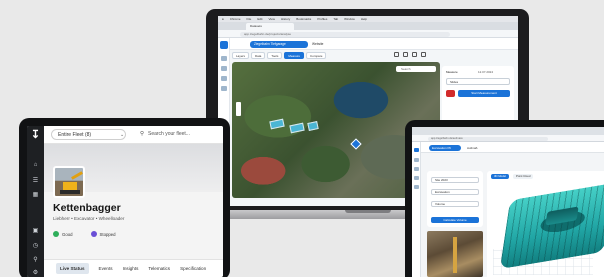 The width and height of the screenshot is (604, 277). What do you see at coordinates (455, 220) in the screenshot?
I see `calculate-volume-button: Calculate Volume` at bounding box center [455, 220].